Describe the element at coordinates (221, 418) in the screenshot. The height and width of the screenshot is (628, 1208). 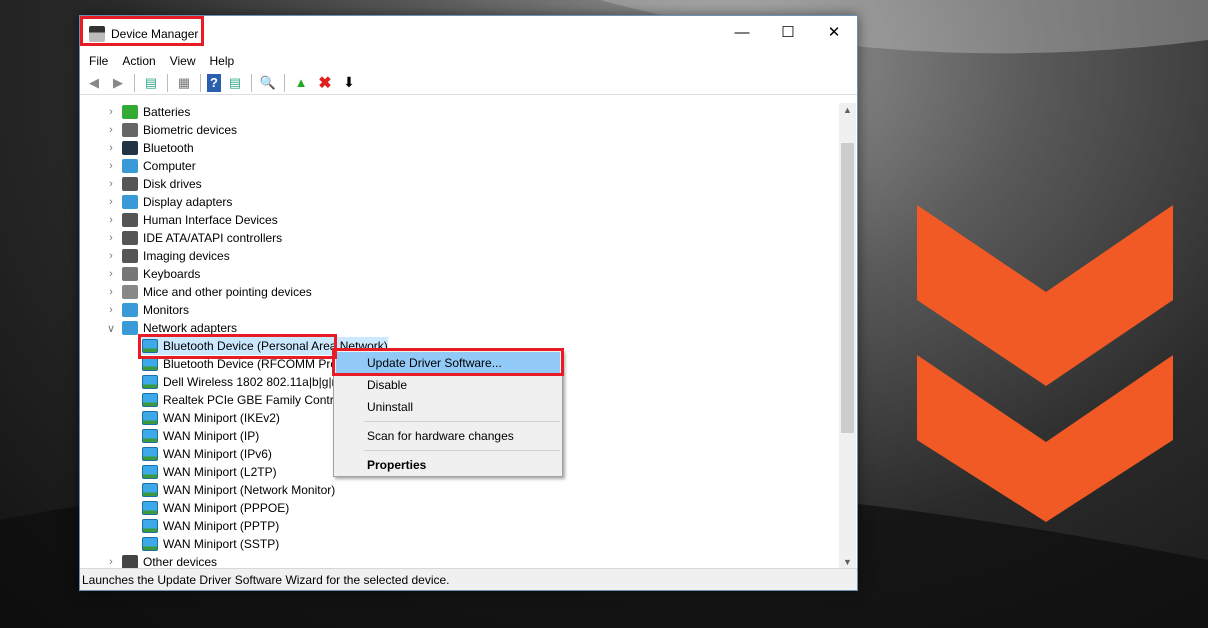
I see `device-label: WAN Miniport (IKEv2)` at that location.